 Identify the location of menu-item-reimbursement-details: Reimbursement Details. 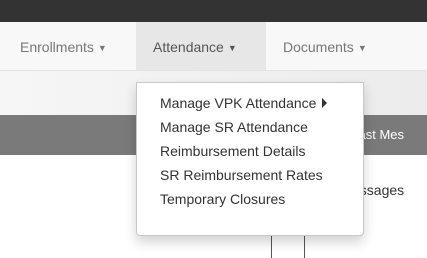
(250, 151).